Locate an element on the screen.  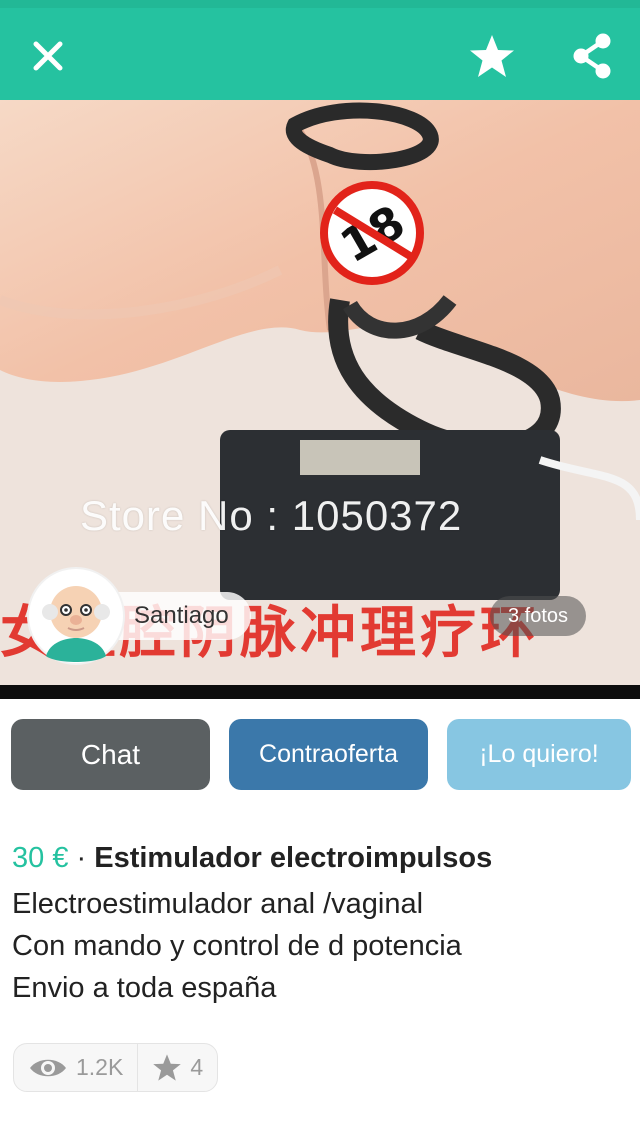
favorite-button is located at coordinates (492, 56).